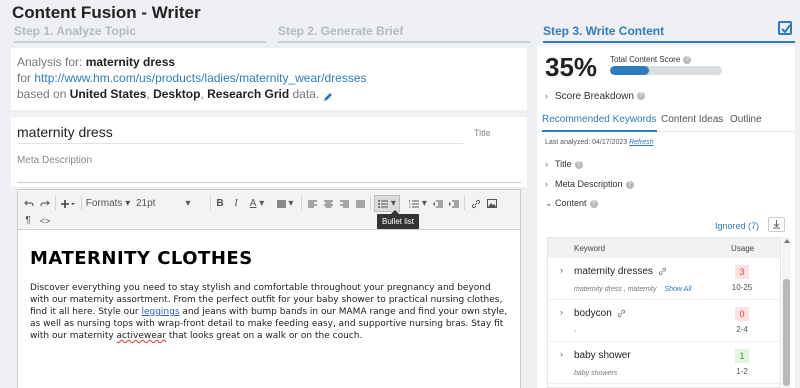 Image resolution: width=800 pixels, height=388 pixels. I want to click on content-score-label-text: Total Content Score, so click(645, 59).